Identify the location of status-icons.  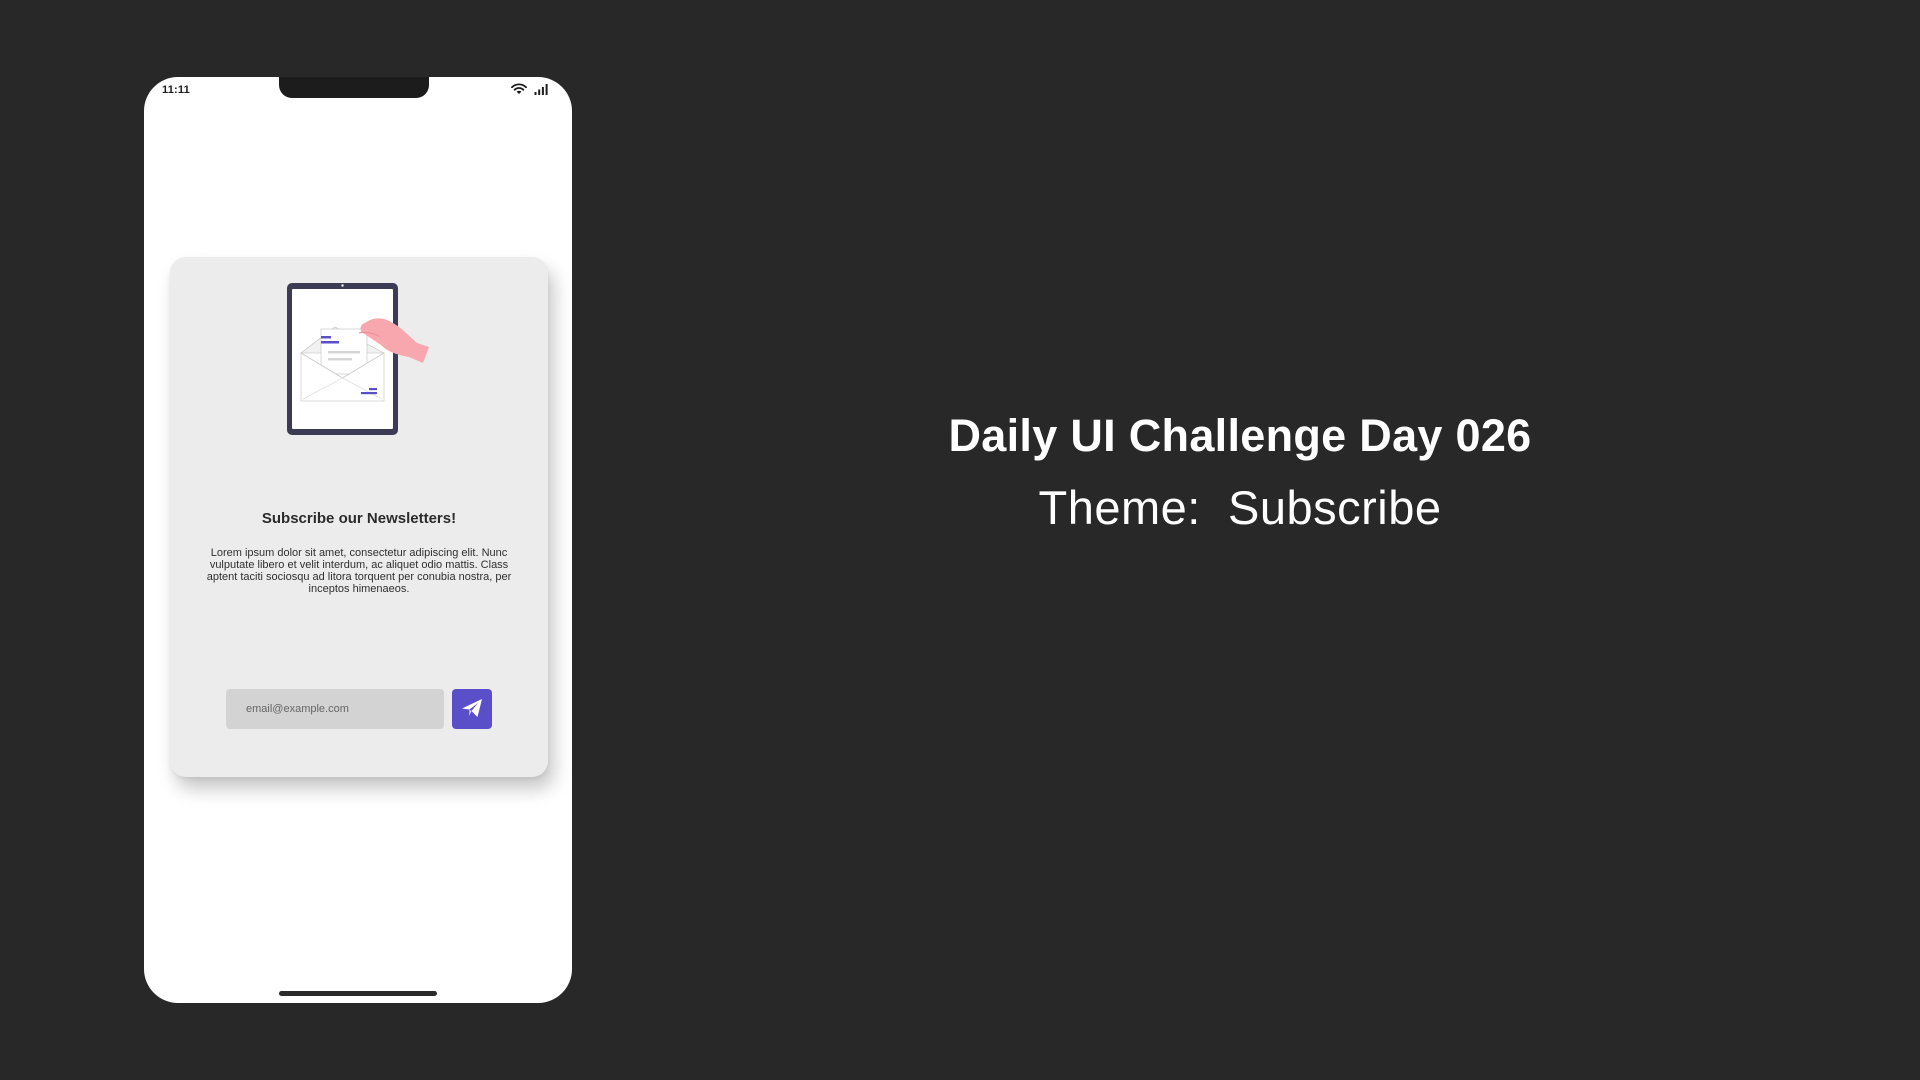
(530, 89).